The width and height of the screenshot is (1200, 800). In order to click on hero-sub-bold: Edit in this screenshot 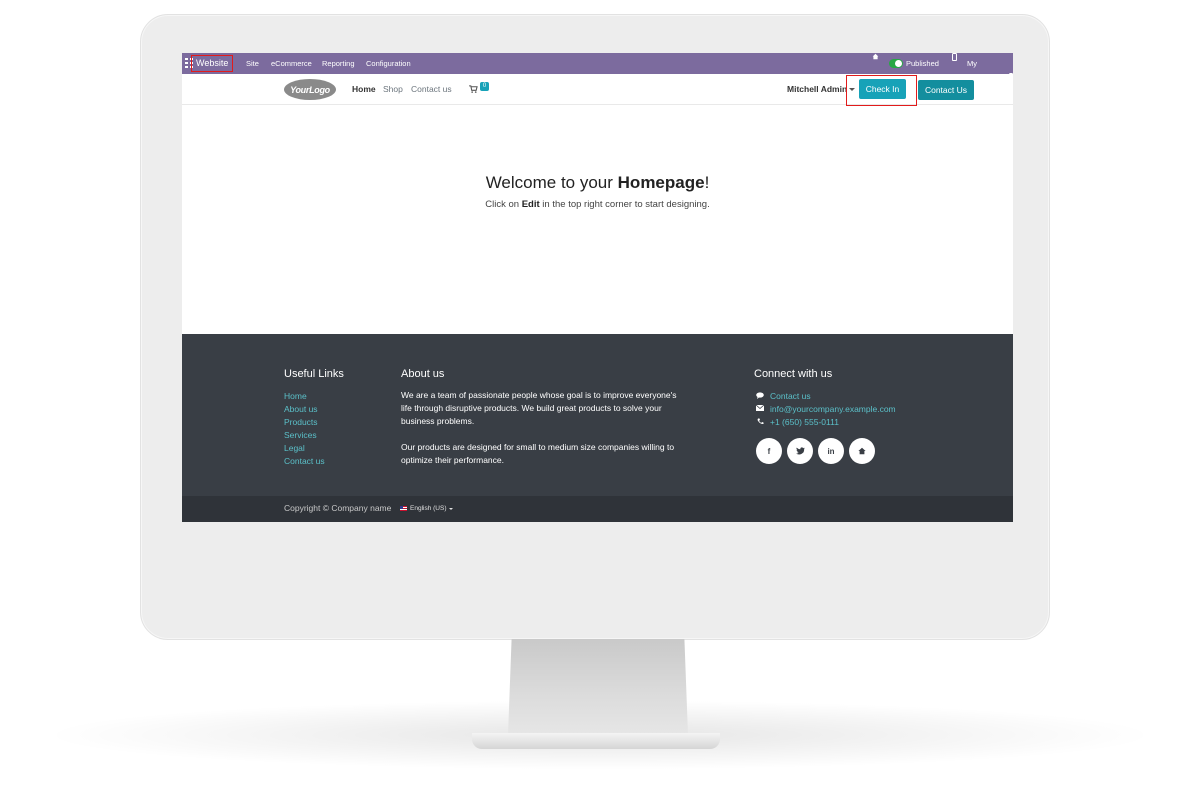, I will do `click(530, 204)`.